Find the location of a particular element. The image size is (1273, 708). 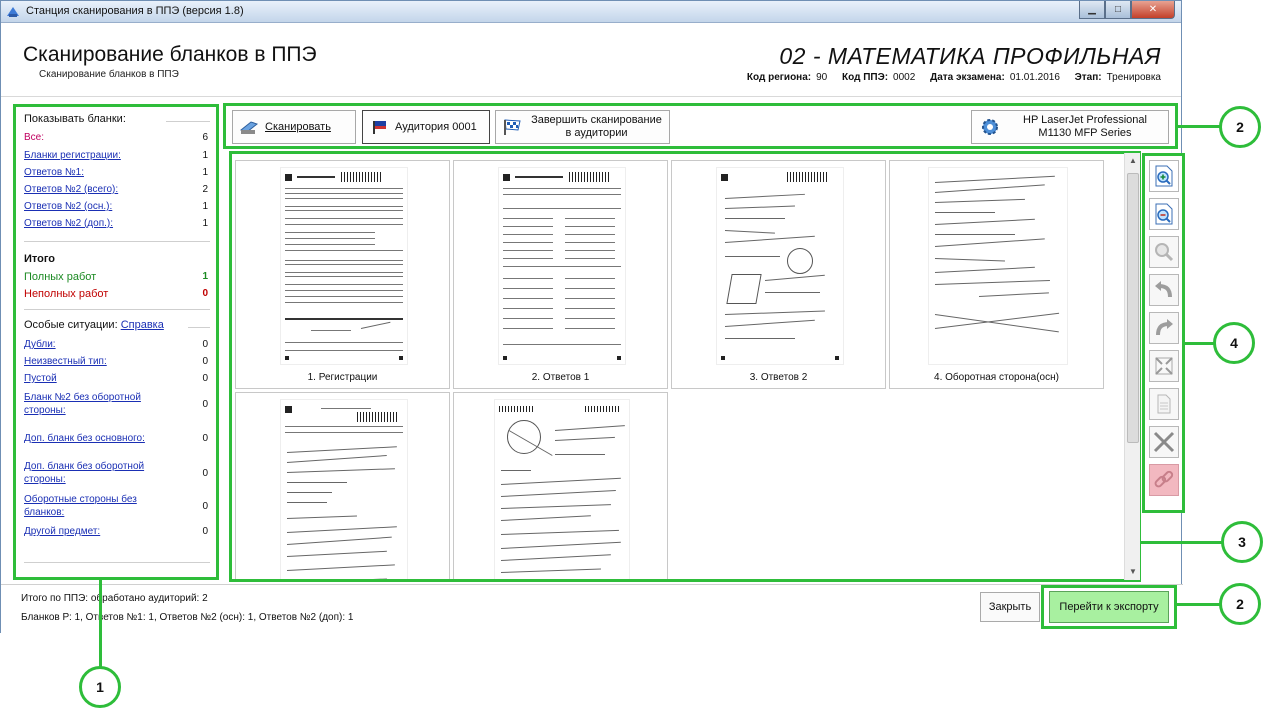

special-situations-label: Особые ситуации: is located at coordinates (71, 325).